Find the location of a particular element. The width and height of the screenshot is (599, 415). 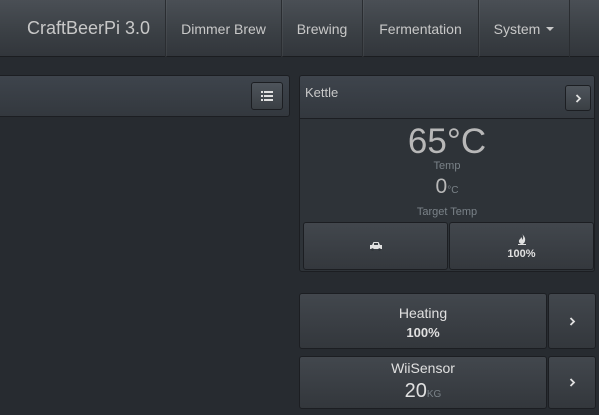

kettle-target-temp: 0°C is located at coordinates (447, 187).